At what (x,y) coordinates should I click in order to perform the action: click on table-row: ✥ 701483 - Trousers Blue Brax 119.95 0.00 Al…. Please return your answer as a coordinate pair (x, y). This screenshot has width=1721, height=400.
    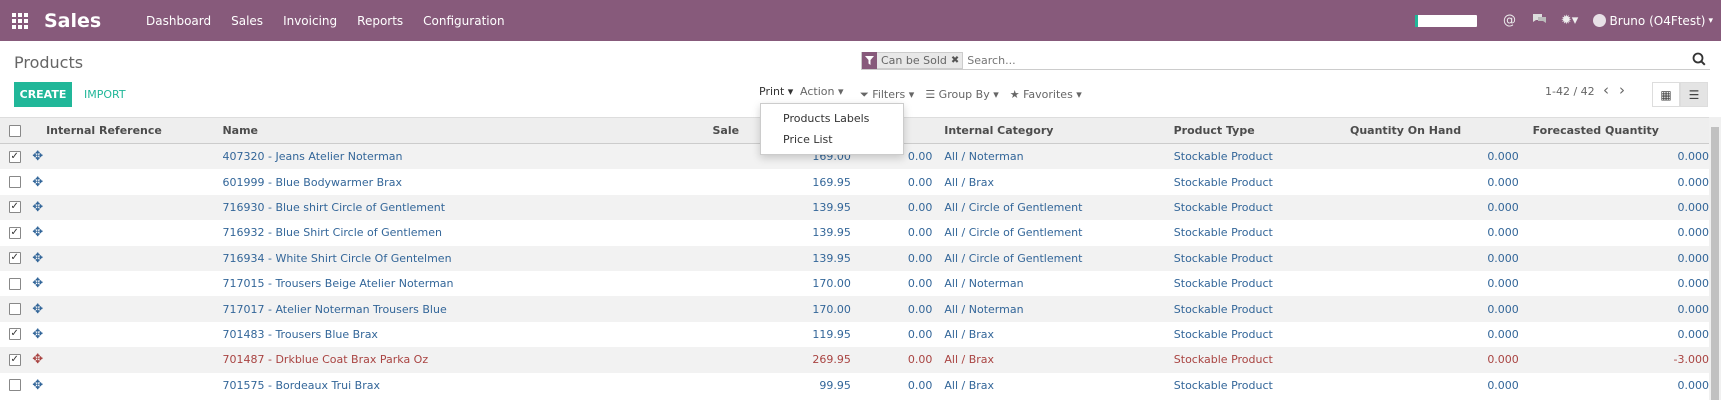
    Looking at the image, I should click on (854, 334).